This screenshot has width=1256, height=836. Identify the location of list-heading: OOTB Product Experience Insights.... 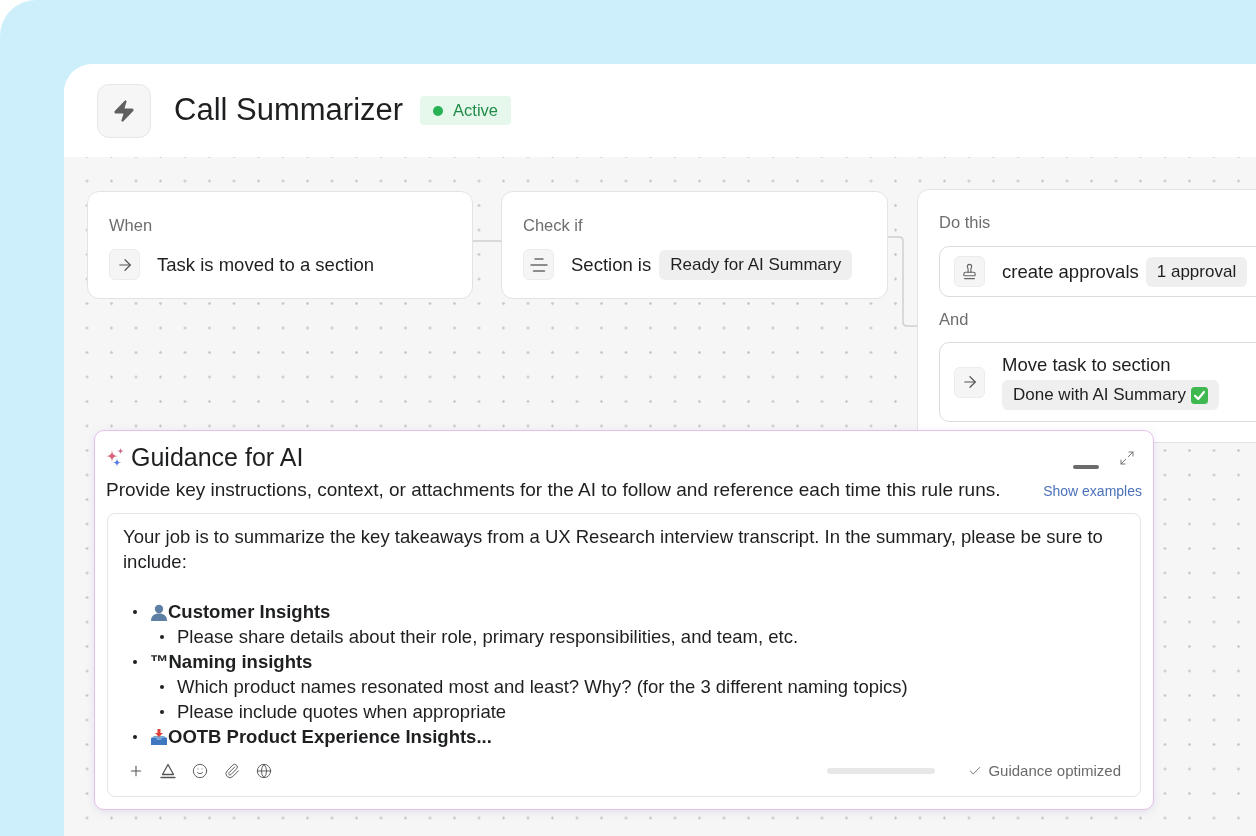
(330, 737).